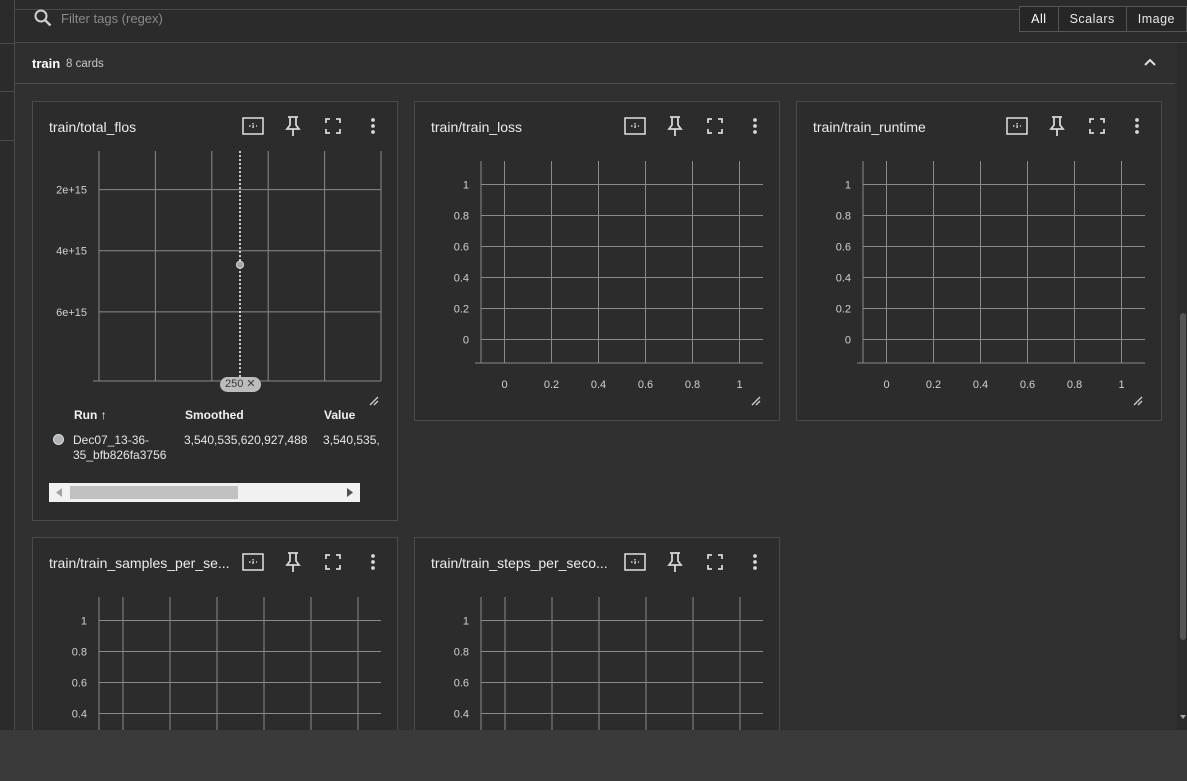  Describe the element at coordinates (1157, 19) in the screenshot. I see `type-image-button: Image` at that location.